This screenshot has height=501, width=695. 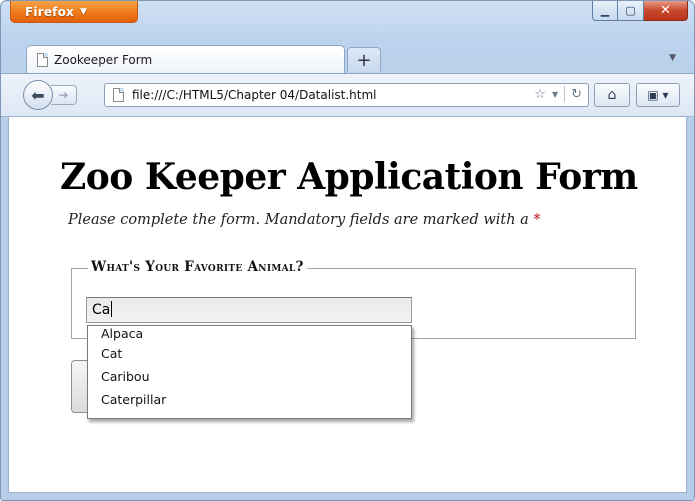 What do you see at coordinates (249, 353) in the screenshot?
I see `suggestion-item: Cat` at bounding box center [249, 353].